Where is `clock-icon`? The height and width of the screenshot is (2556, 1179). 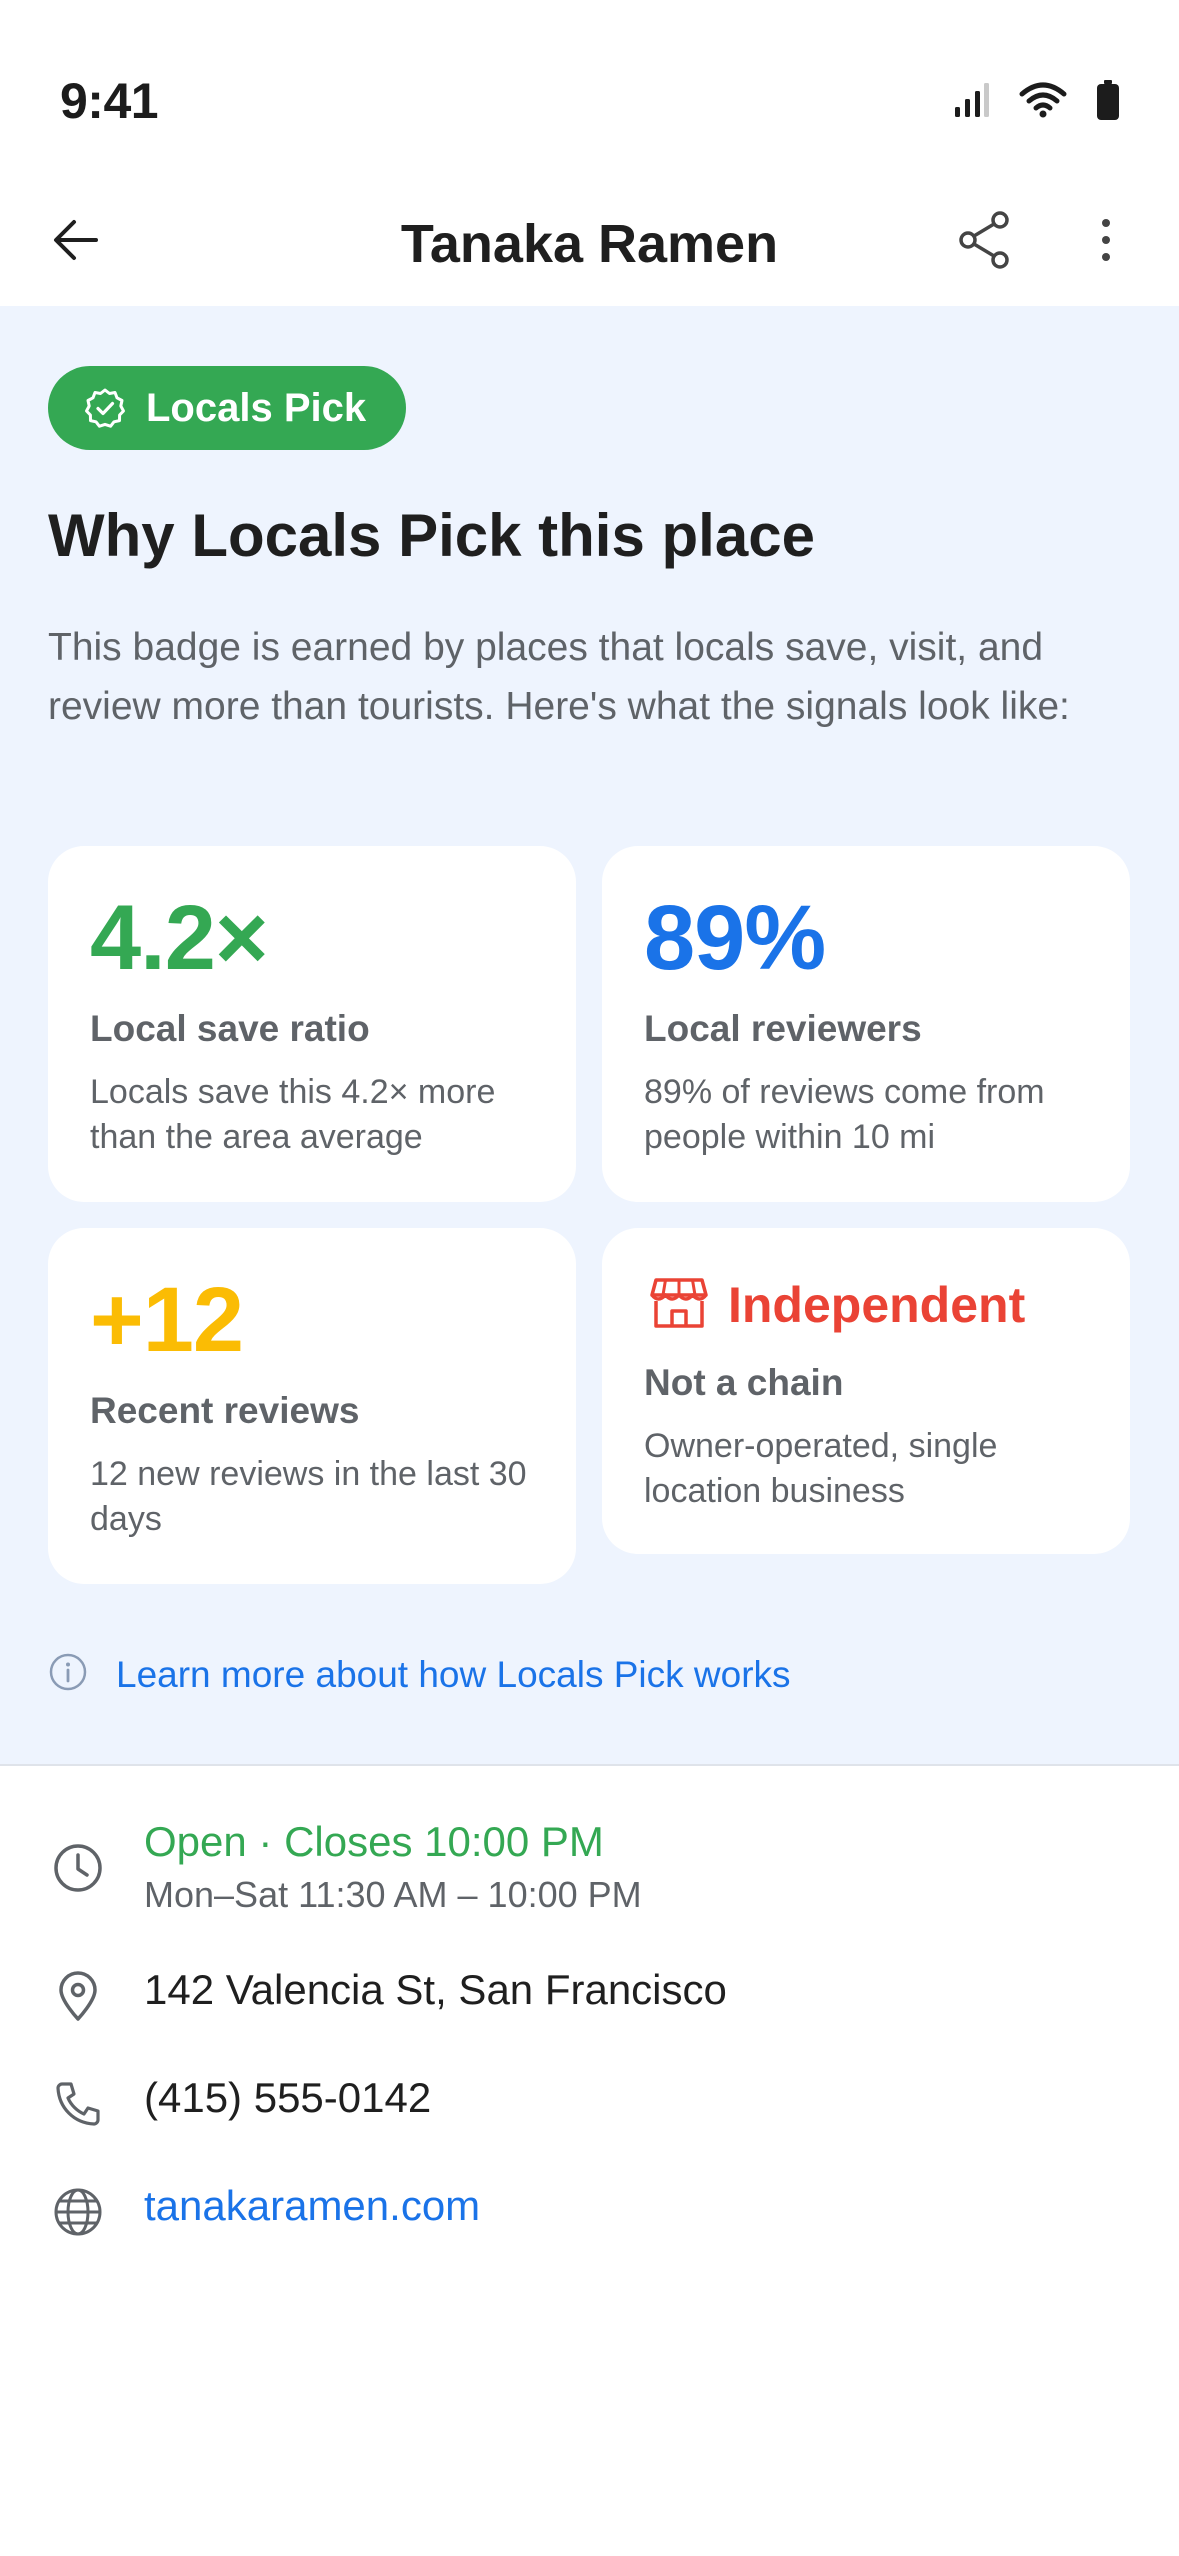
clock-icon is located at coordinates (78, 1868).